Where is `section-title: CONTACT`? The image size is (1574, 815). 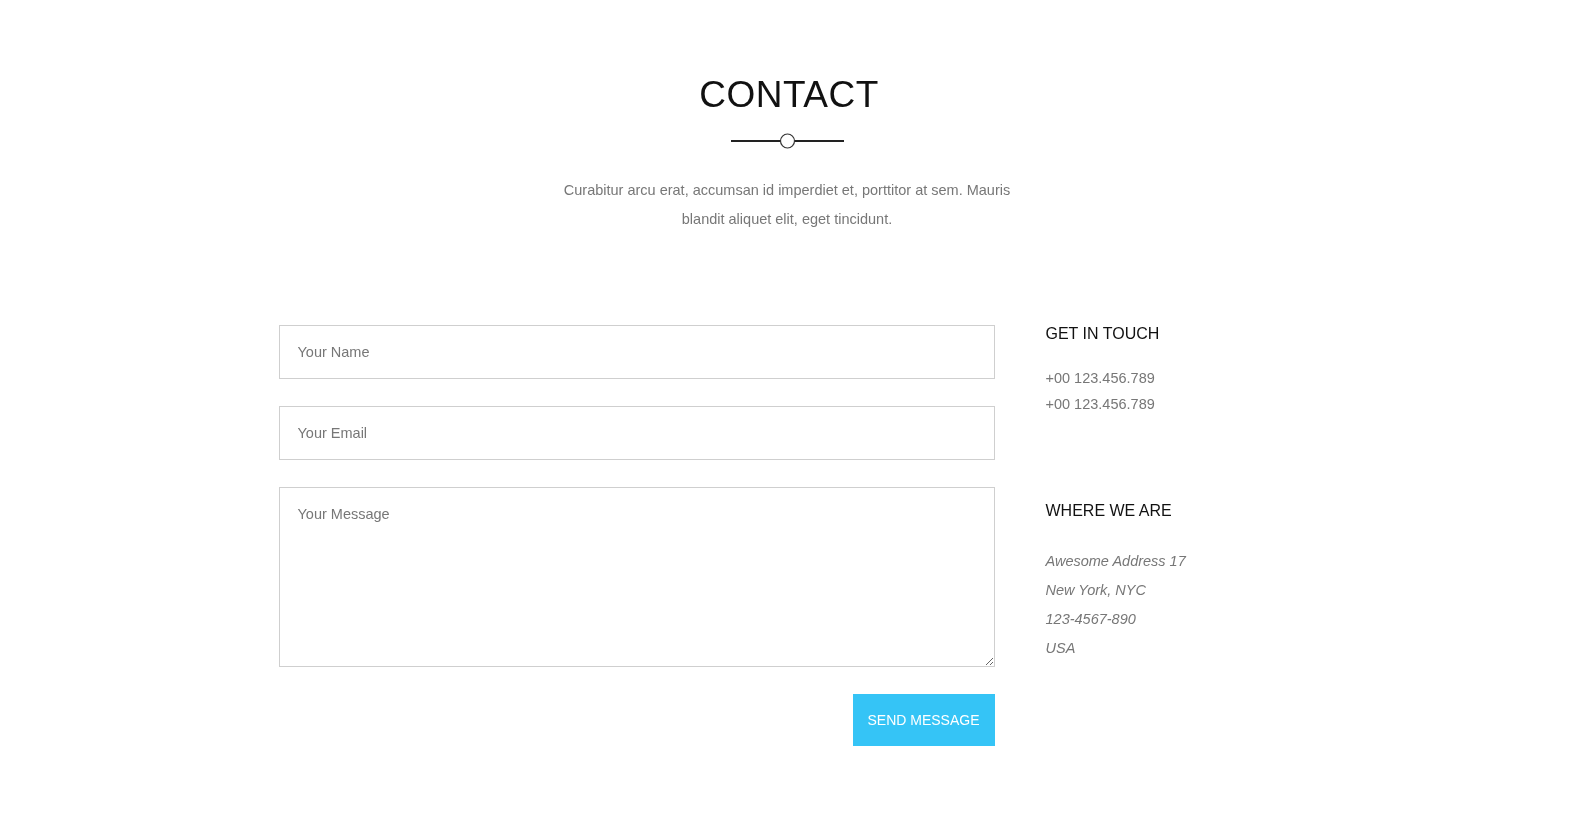
section-title: CONTACT is located at coordinates (788, 95).